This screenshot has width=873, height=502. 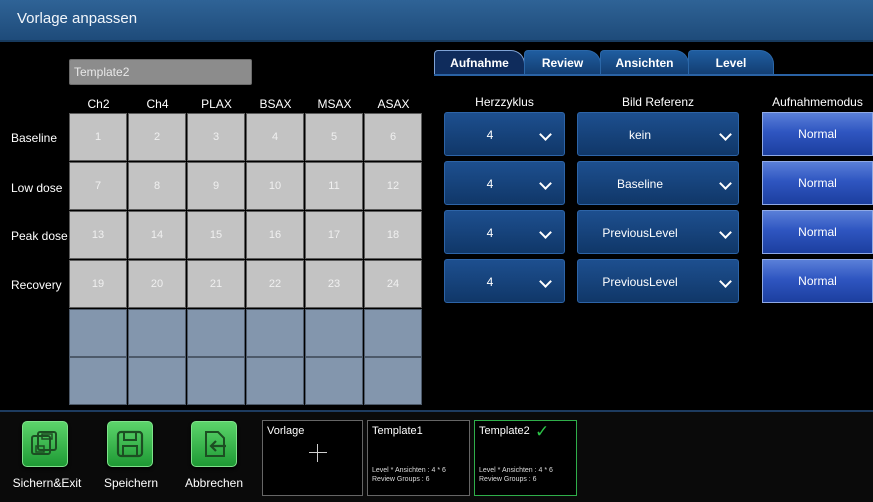 What do you see at coordinates (131, 483) in the screenshot?
I see `save-label: Speichern` at bounding box center [131, 483].